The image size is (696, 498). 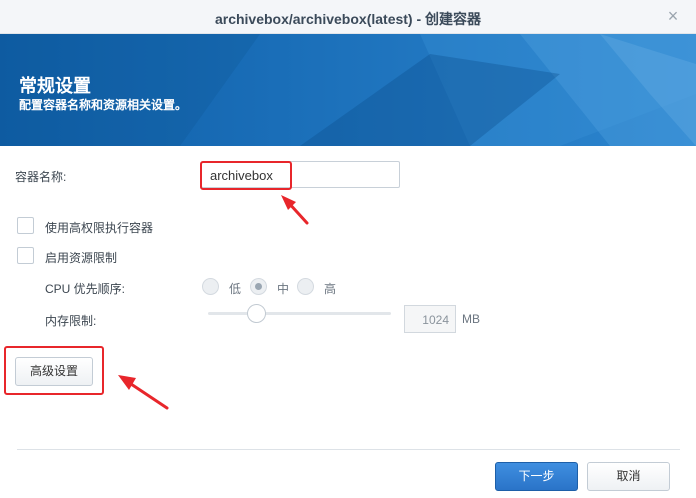 I want to click on arrow-icon-to-advanced-button, so click(x=143, y=392).